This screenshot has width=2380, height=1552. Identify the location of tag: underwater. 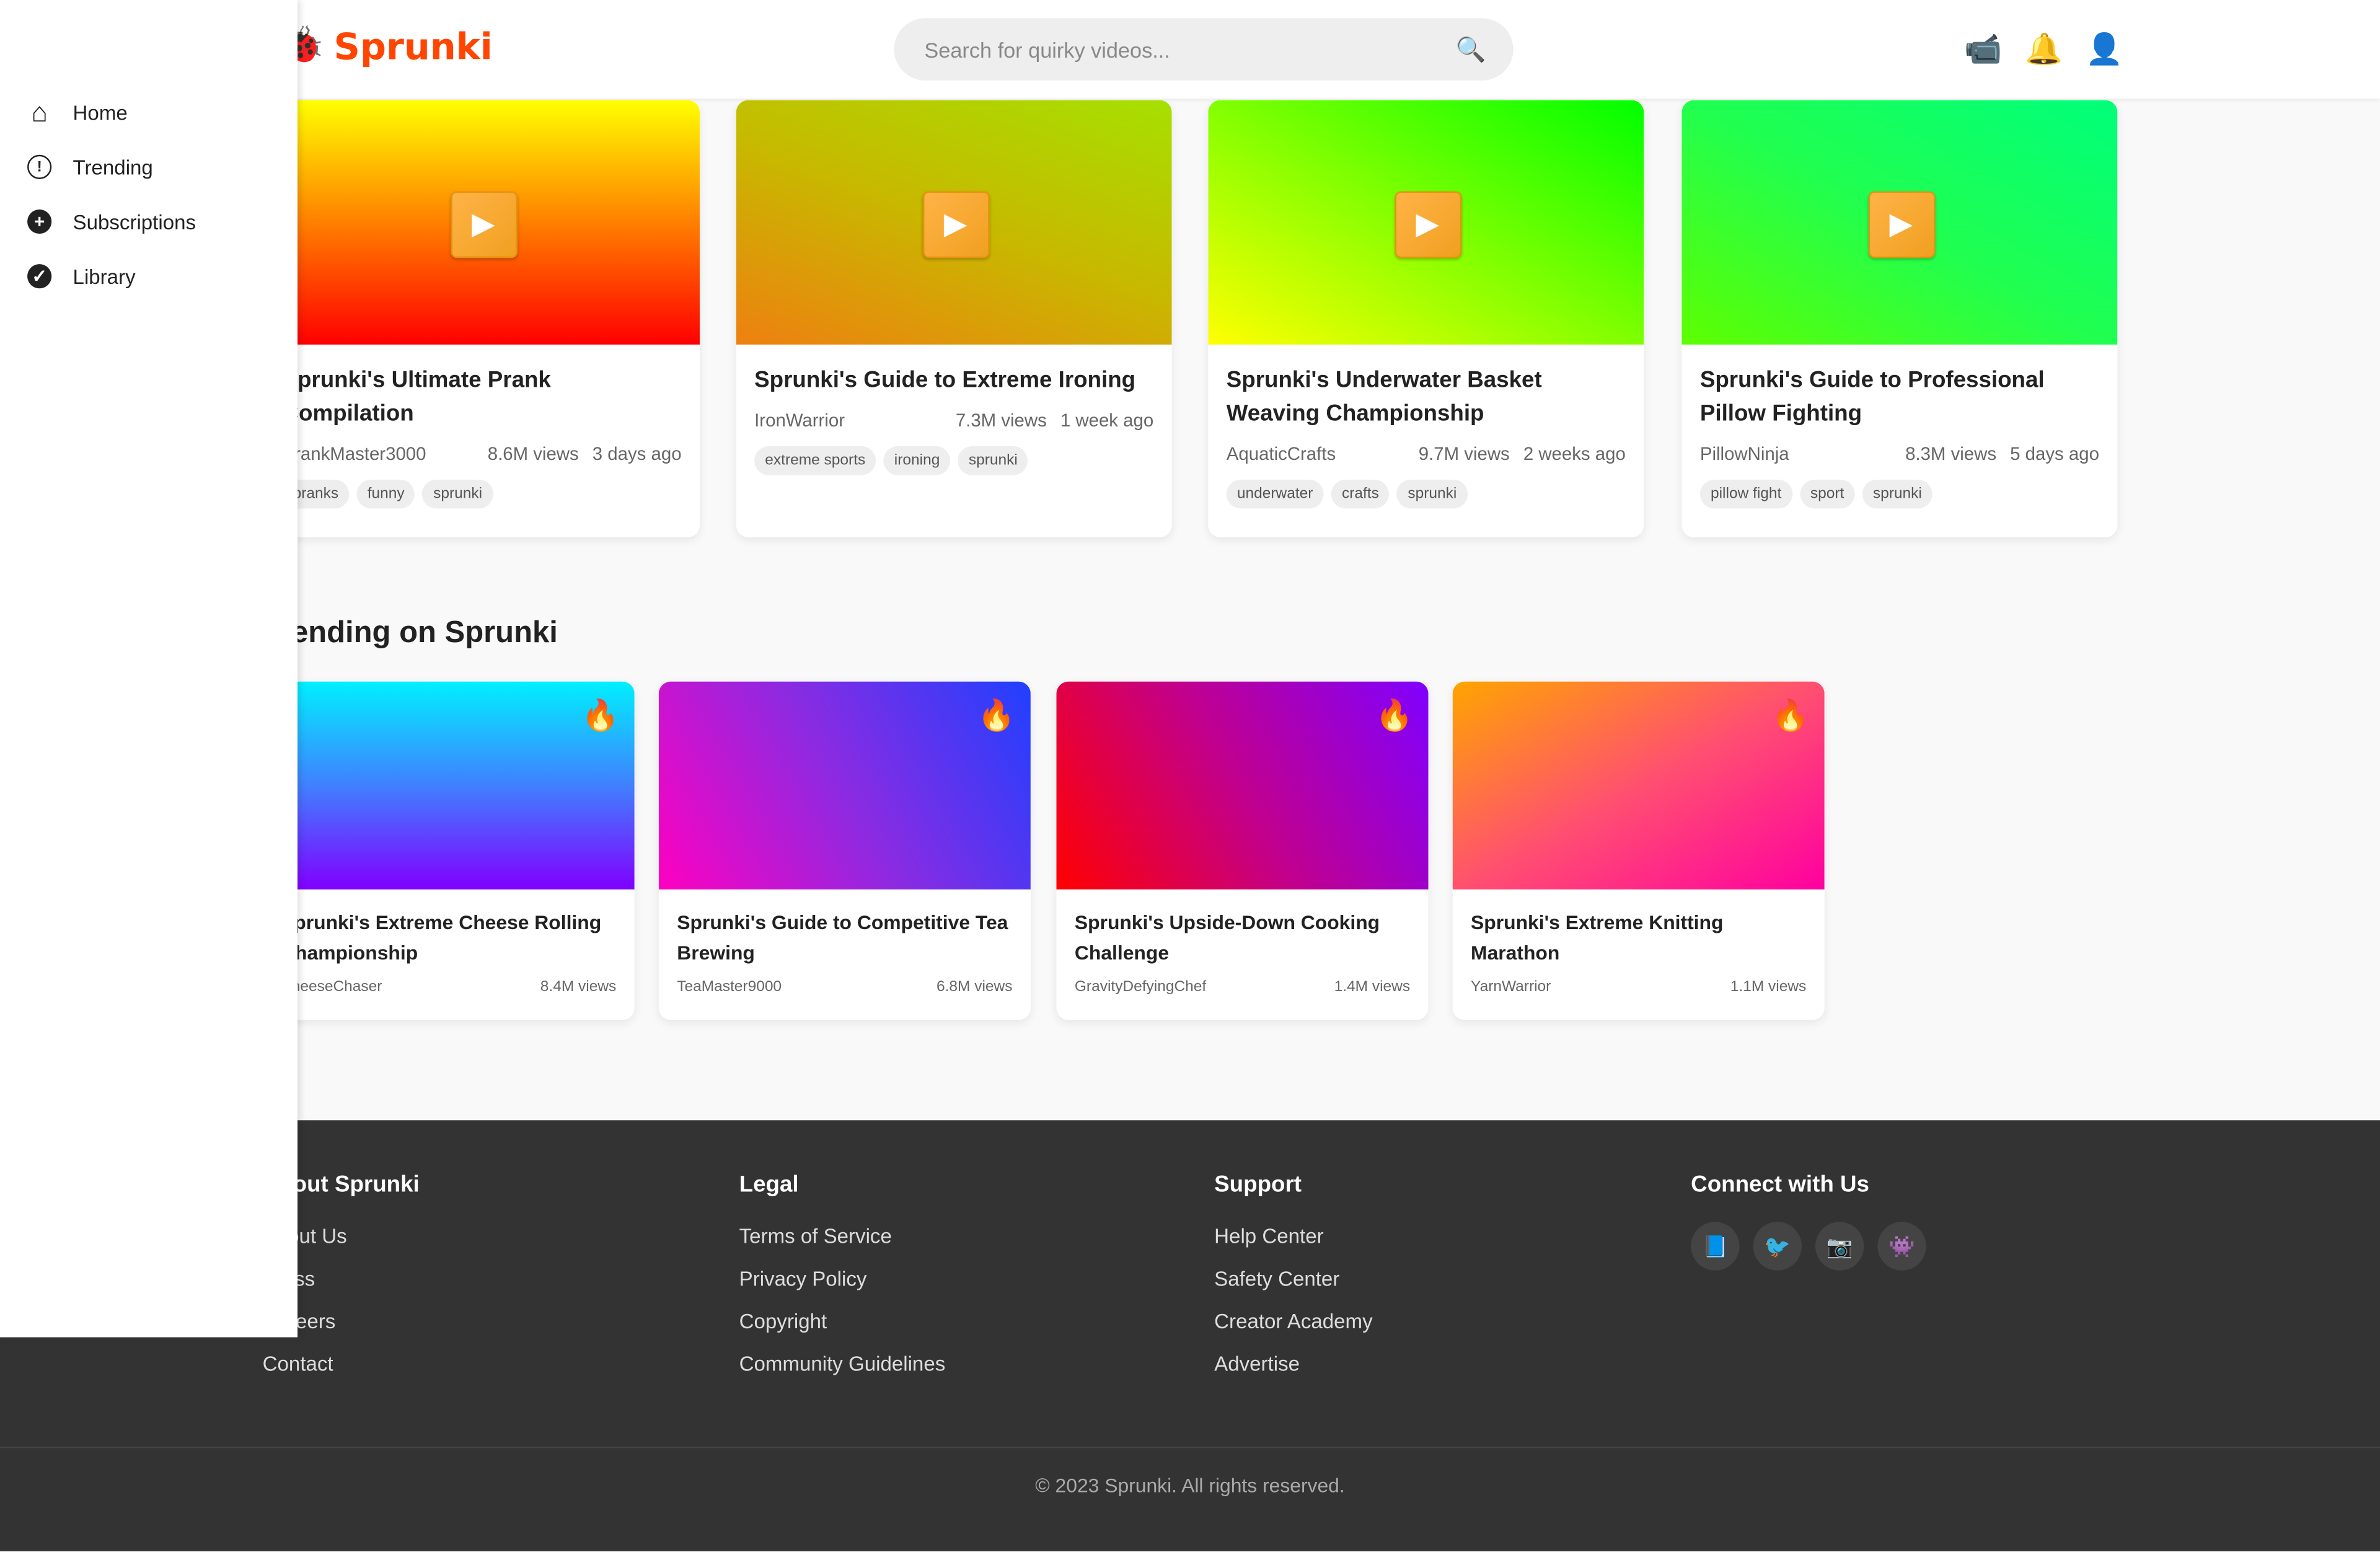
(1275, 494).